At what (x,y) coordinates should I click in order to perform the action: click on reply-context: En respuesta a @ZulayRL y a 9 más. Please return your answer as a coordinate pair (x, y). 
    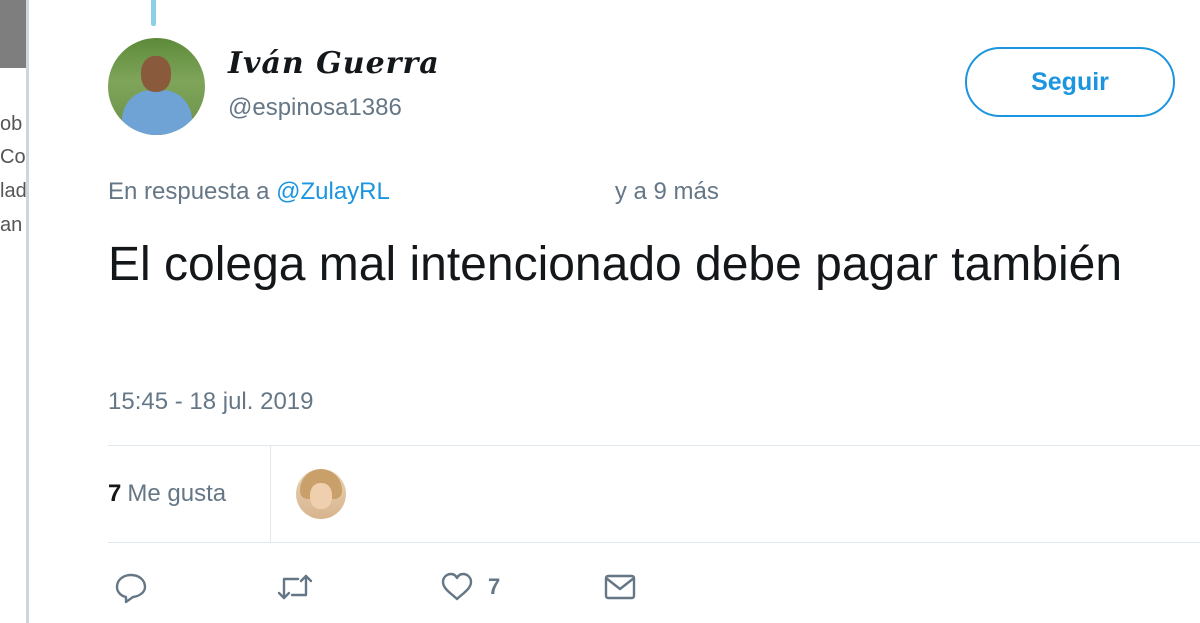
    Looking at the image, I should click on (413, 192).